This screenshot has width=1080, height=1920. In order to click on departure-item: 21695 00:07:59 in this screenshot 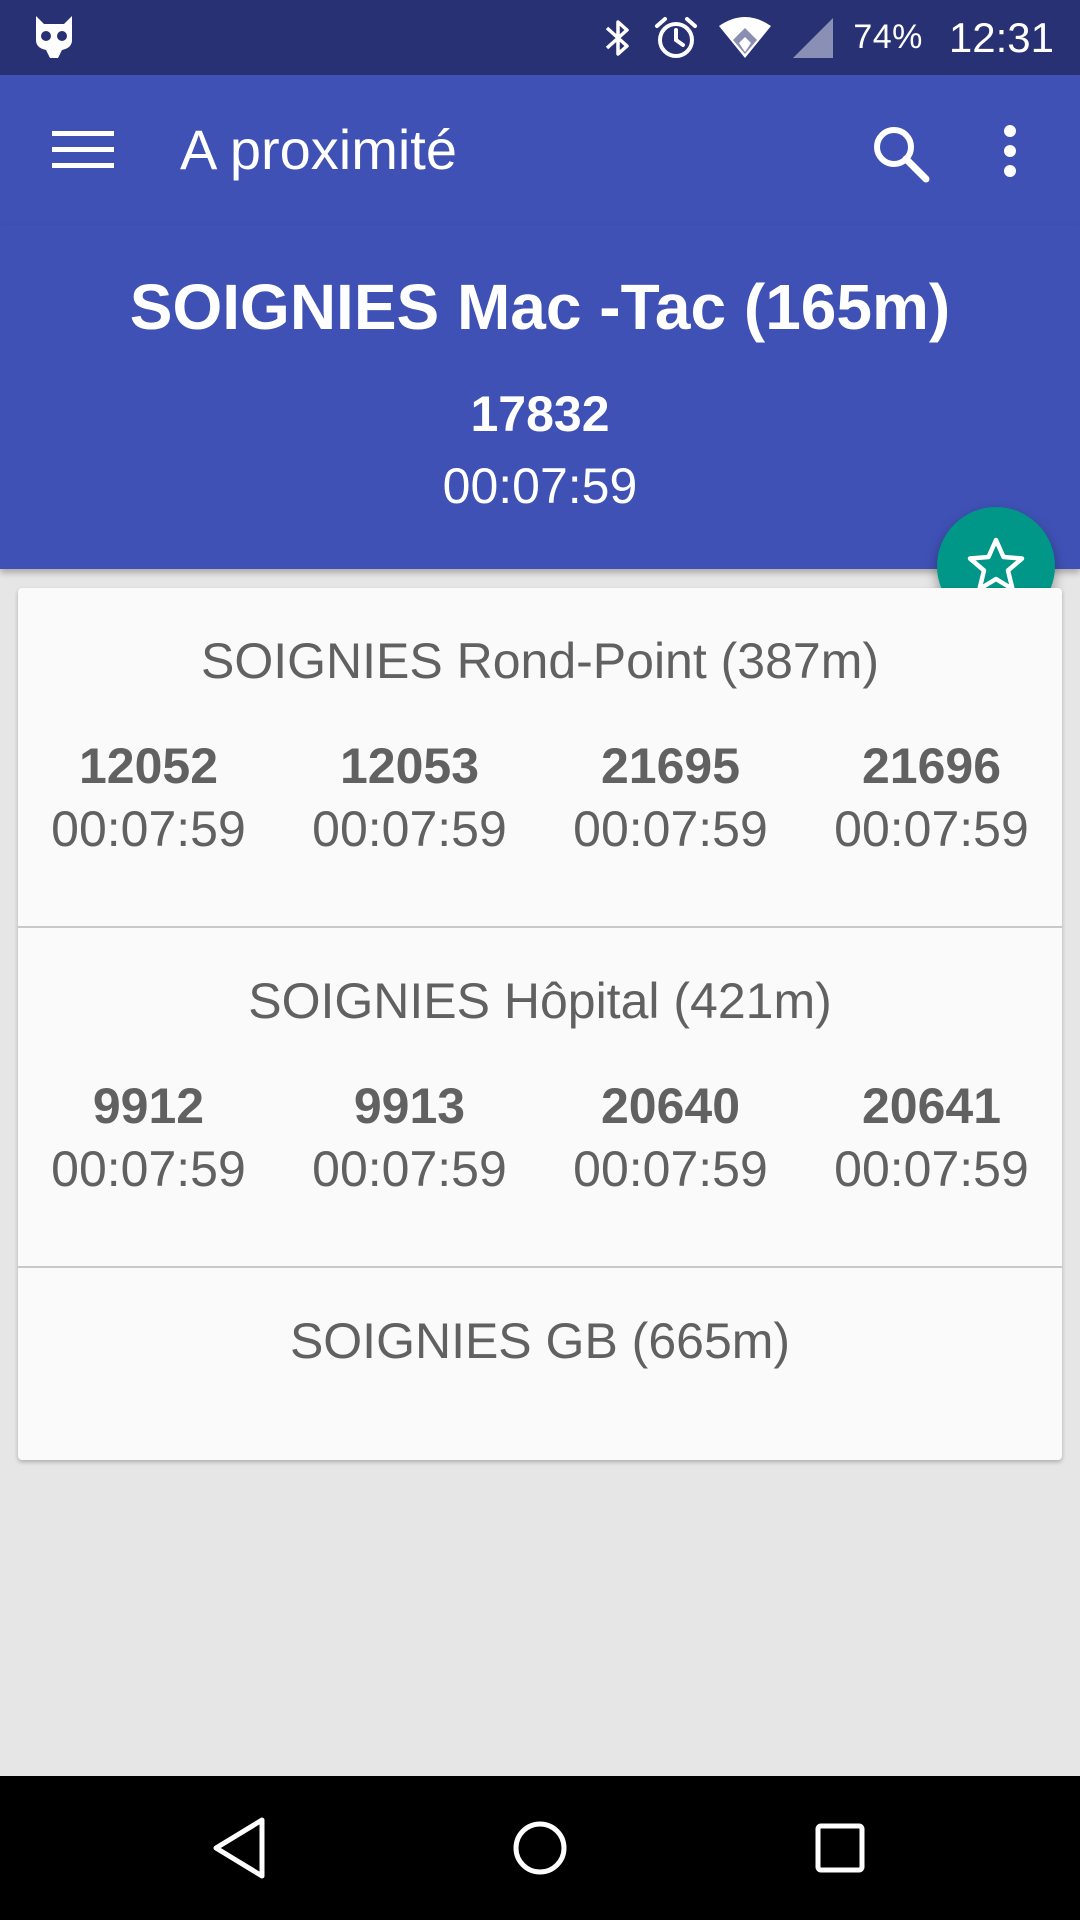, I will do `click(670, 799)`.